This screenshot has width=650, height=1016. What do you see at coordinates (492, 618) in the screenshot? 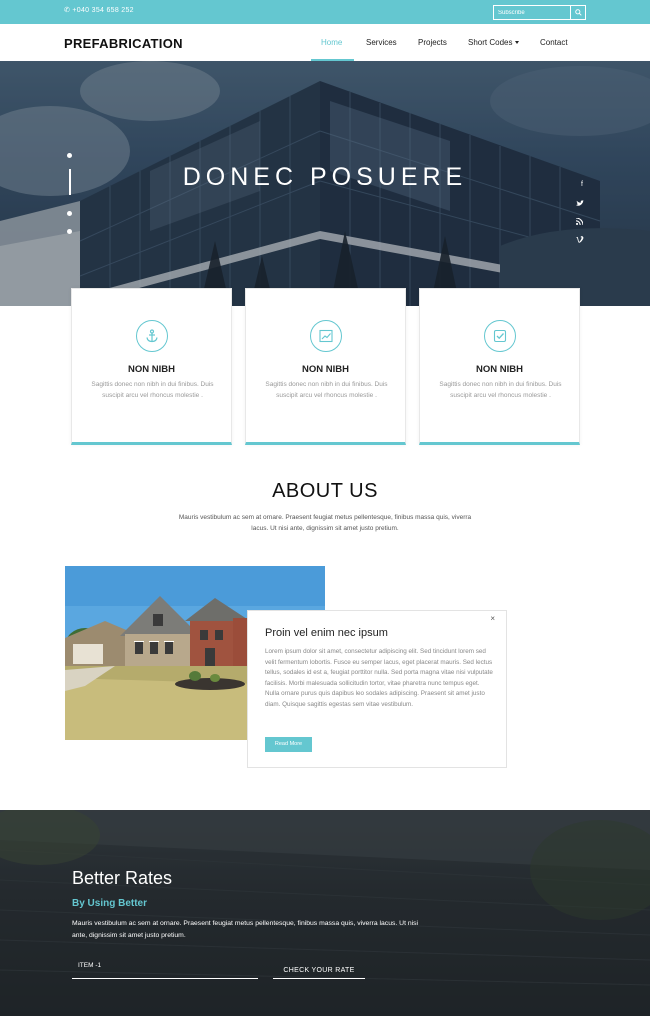
I see `close-icon: ×` at bounding box center [492, 618].